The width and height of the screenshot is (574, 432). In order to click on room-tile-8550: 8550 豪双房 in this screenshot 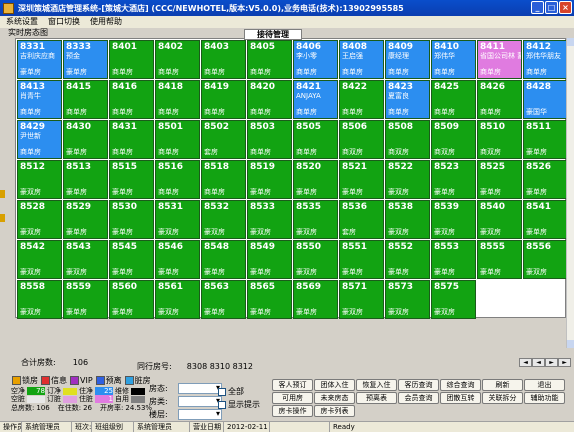, I will do `click(315, 259)`.